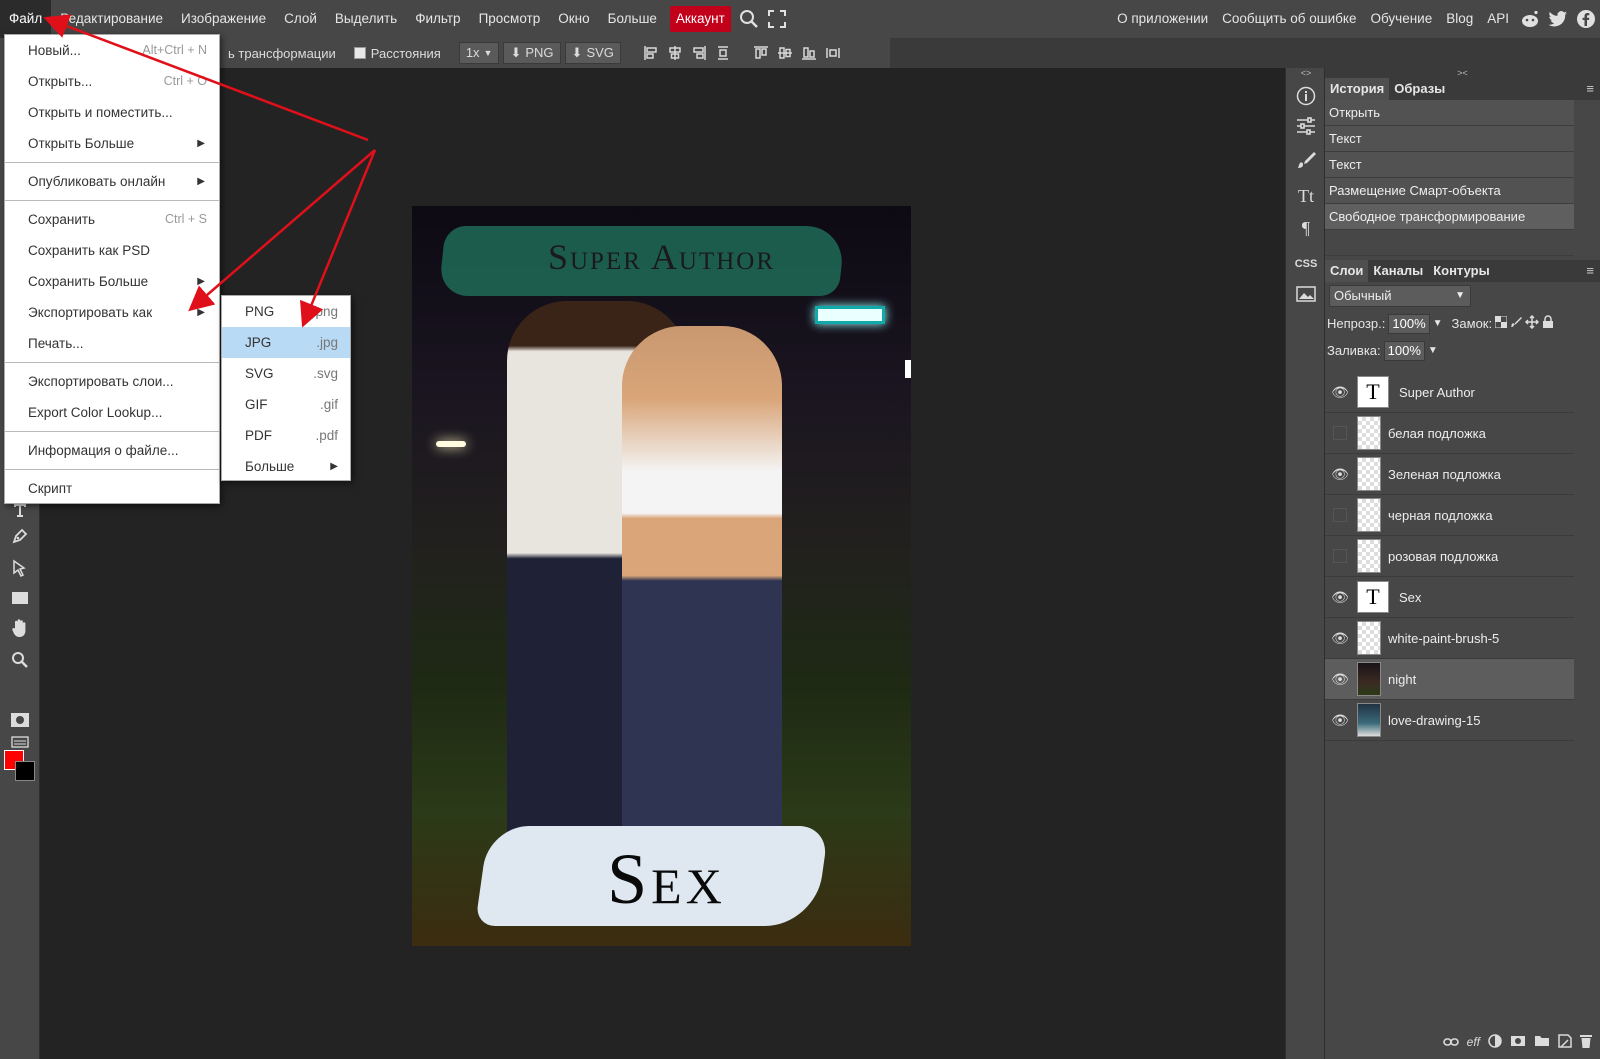  I want to click on layer-row: 👁 Зеленая подложка, so click(1449, 474).